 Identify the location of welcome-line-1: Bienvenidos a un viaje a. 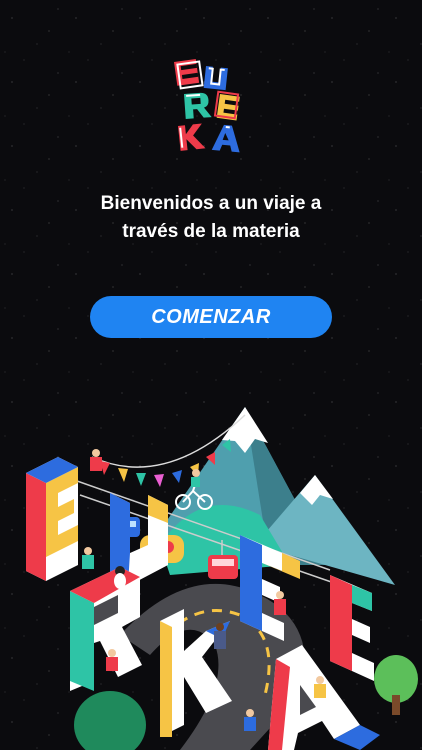
(211, 203).